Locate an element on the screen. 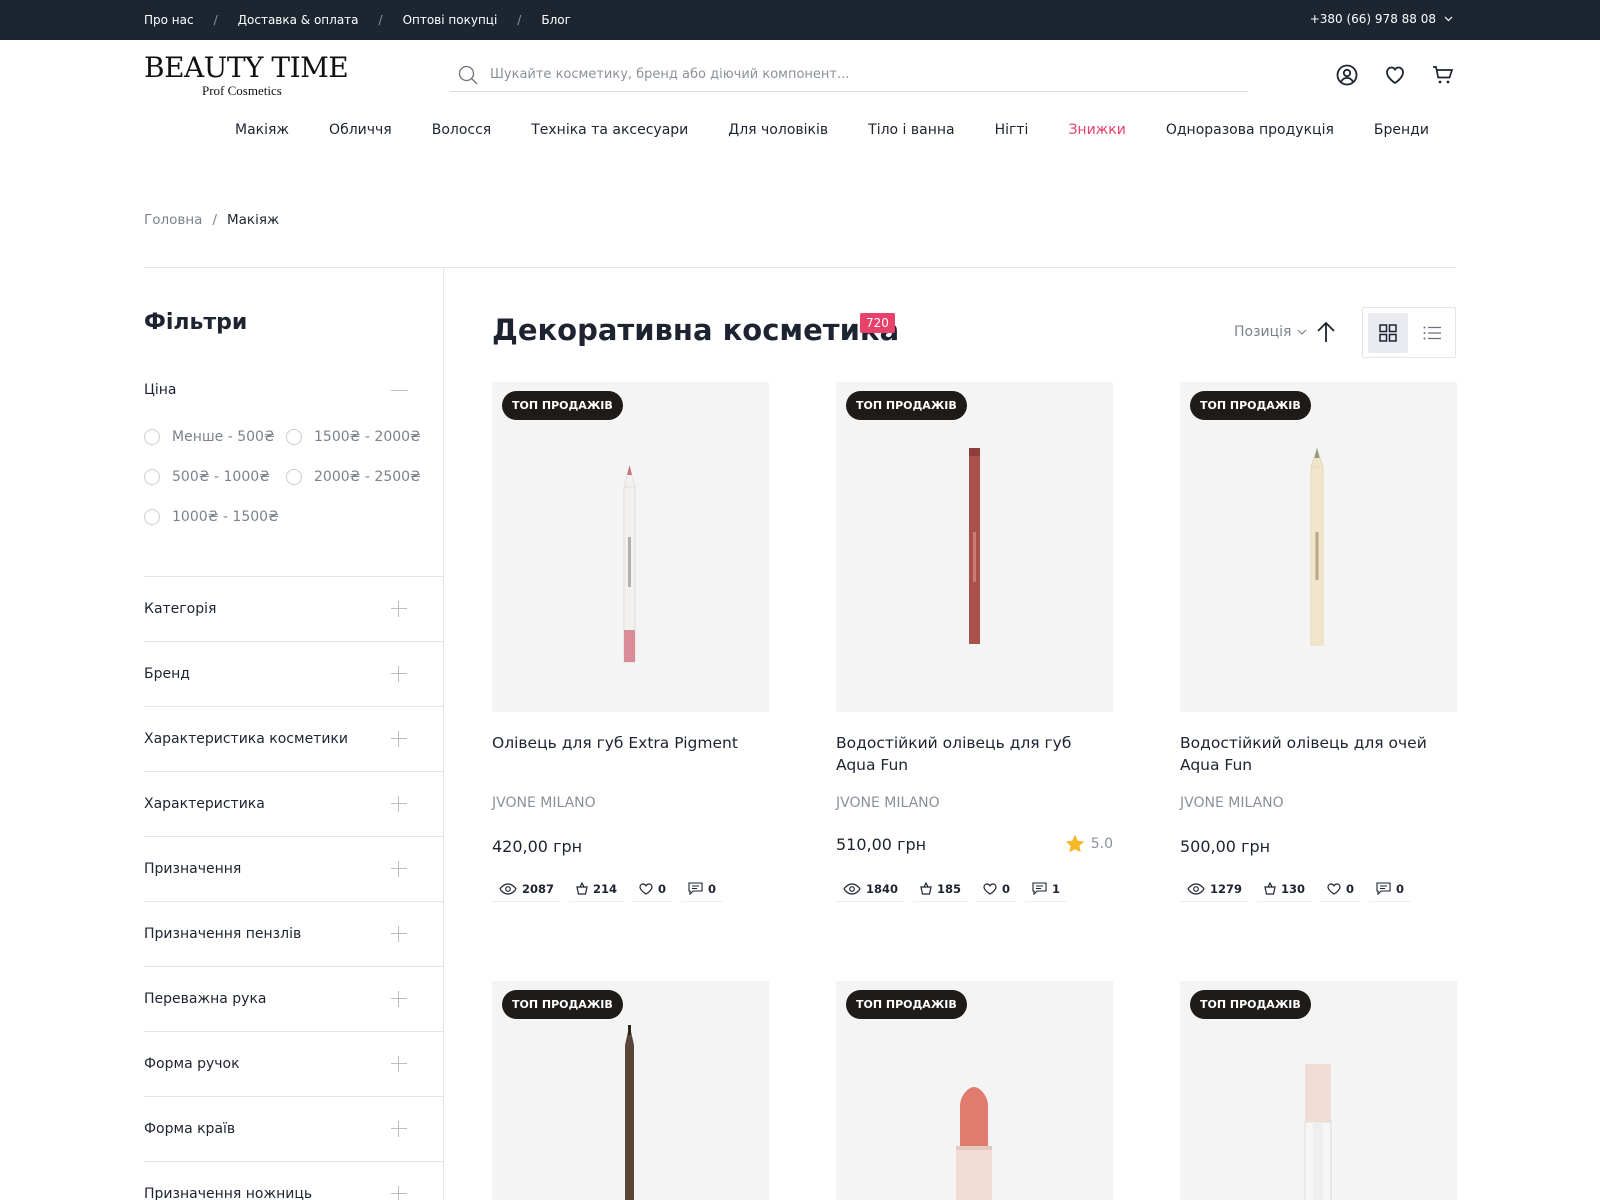 The image size is (1600, 1200). top-link-about: Про нас is located at coordinates (169, 20).